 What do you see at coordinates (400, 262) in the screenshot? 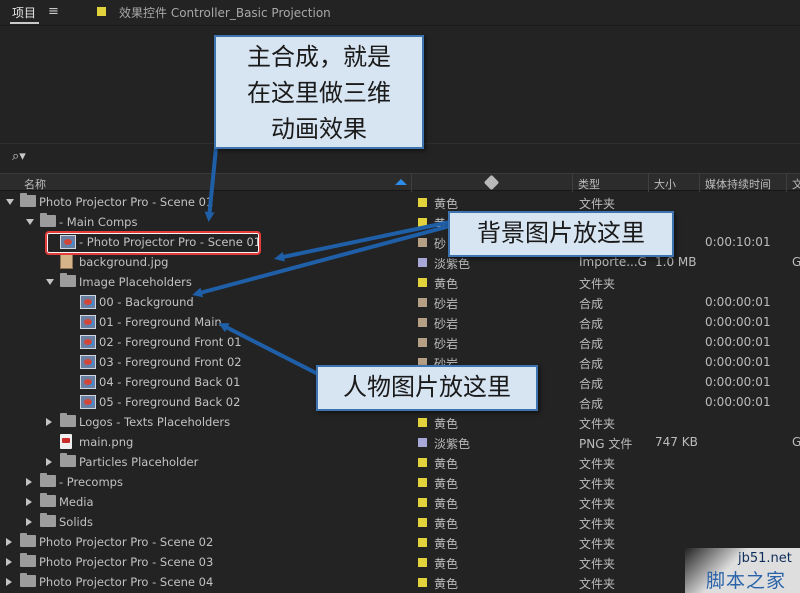
I see `table-row: background.jpg 淡紫色 Importe...G 1.0 MB G` at bounding box center [400, 262].